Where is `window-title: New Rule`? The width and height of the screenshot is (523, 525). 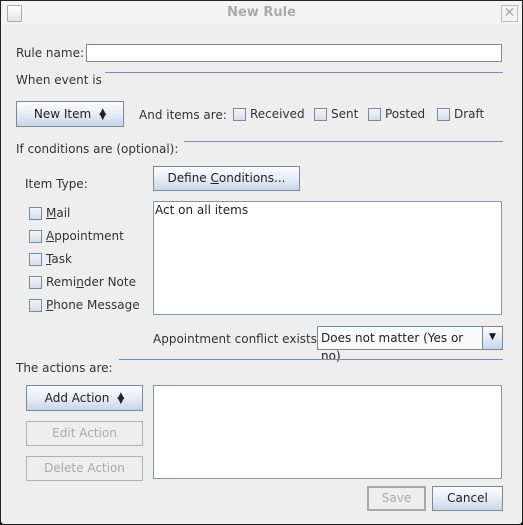
window-title: New Rule is located at coordinates (261, 12).